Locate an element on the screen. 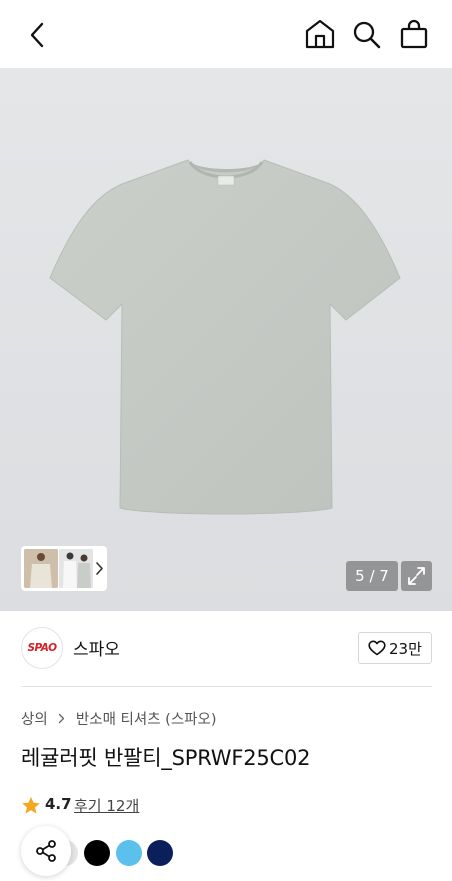 This screenshot has height=881, width=452. shopping-bag-icon is located at coordinates (414, 34).